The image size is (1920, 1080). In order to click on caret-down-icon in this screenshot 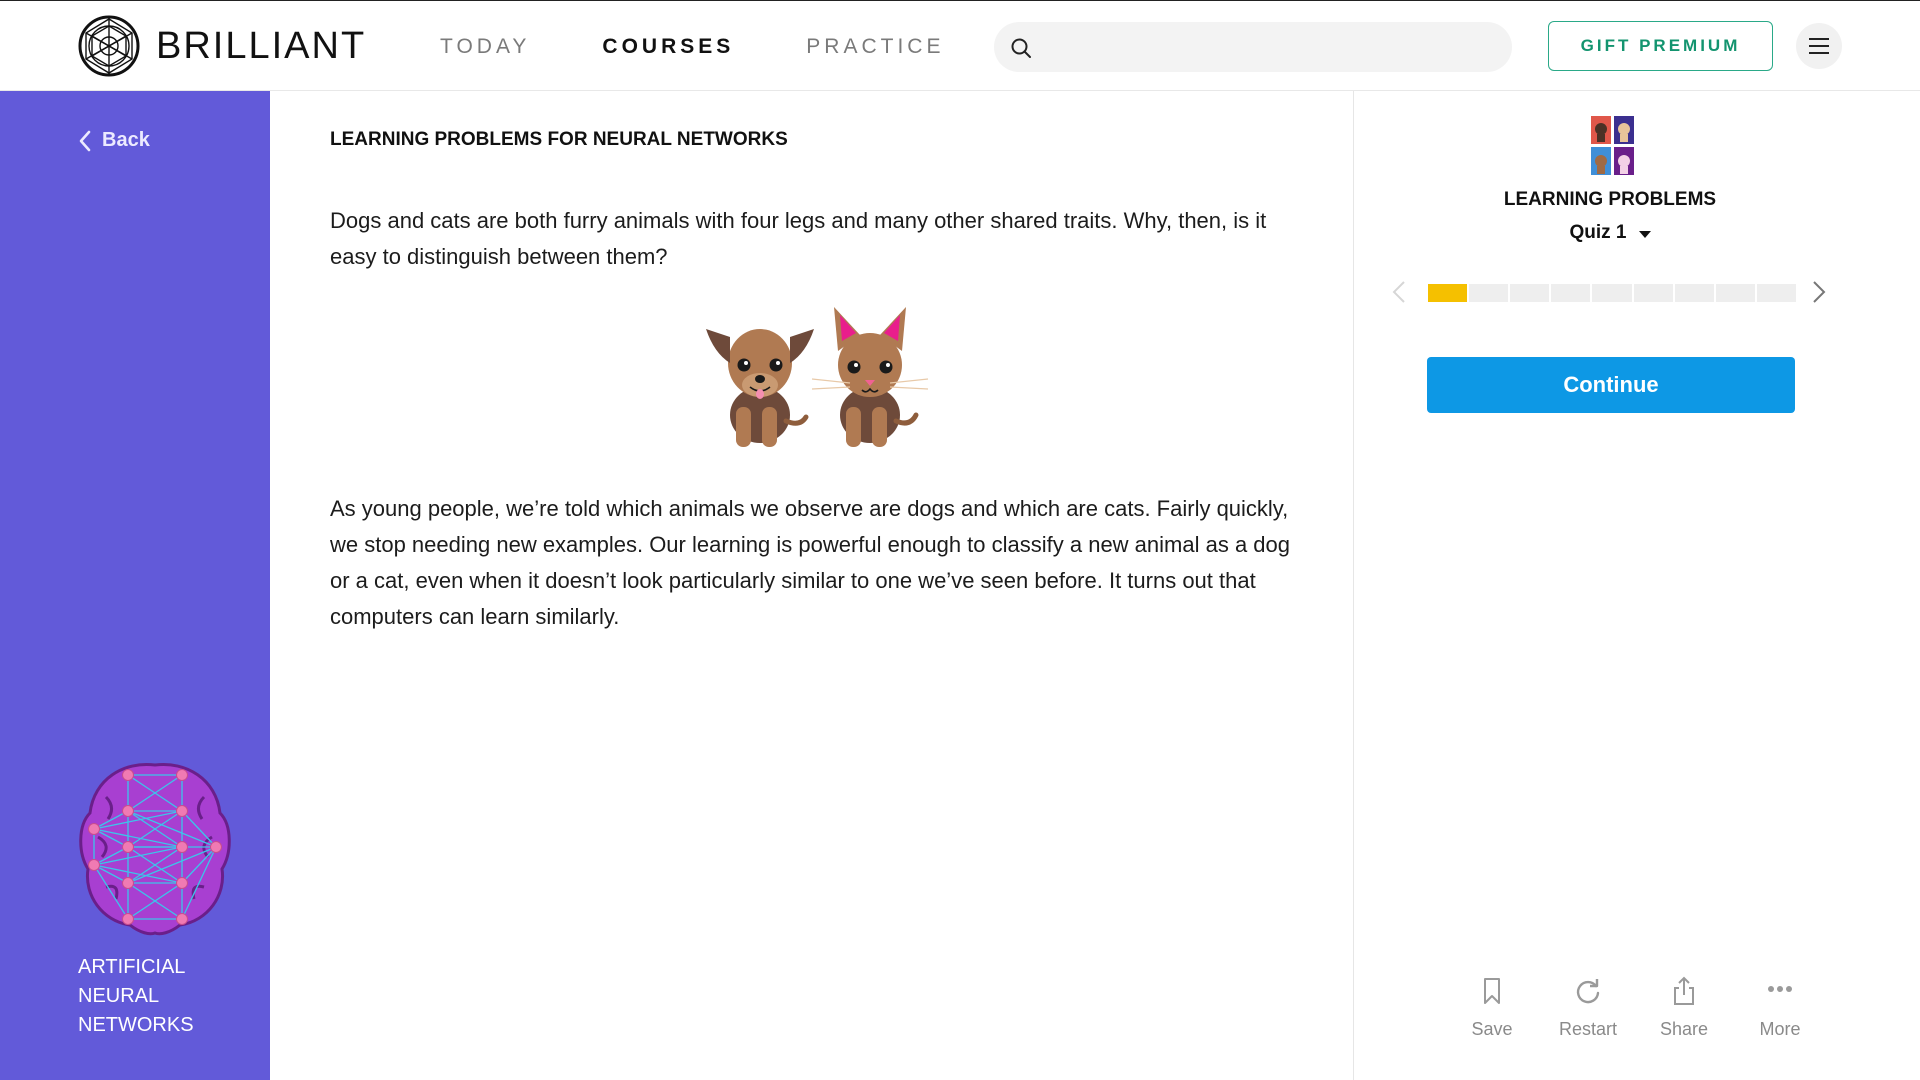, I will do `click(1644, 234)`.